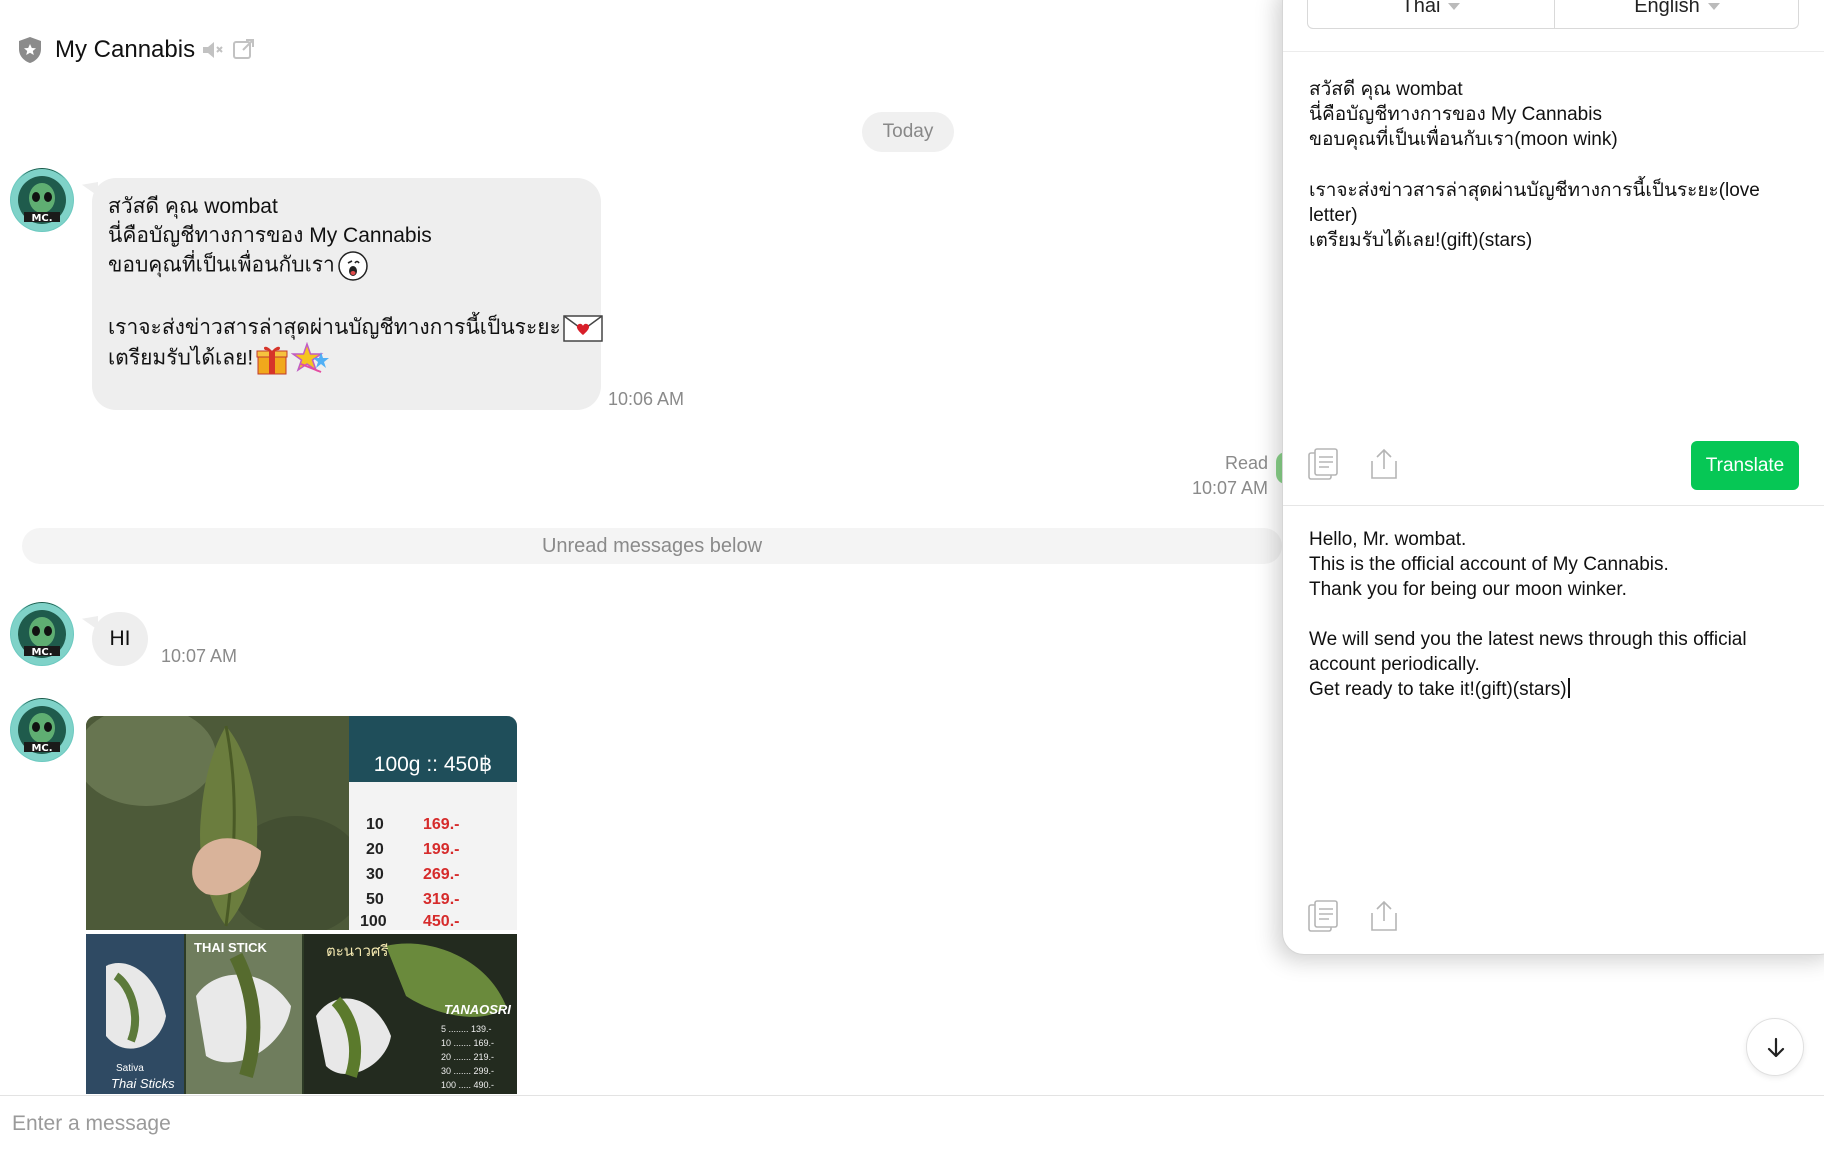 The image size is (1824, 1152). I want to click on target-language-dropdown: English, so click(1677, 9).